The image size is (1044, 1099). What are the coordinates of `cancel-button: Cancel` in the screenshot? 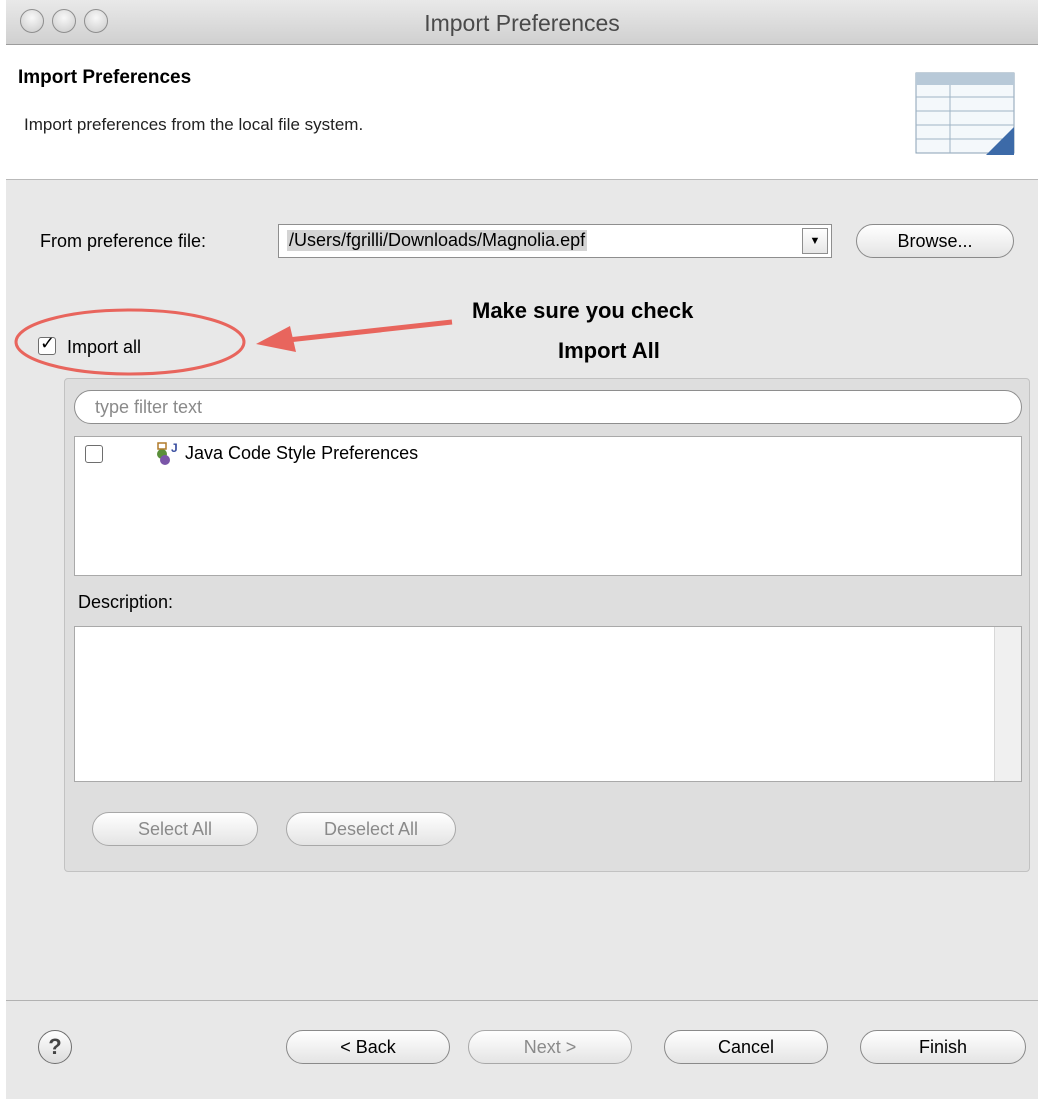 It's located at (746, 1047).